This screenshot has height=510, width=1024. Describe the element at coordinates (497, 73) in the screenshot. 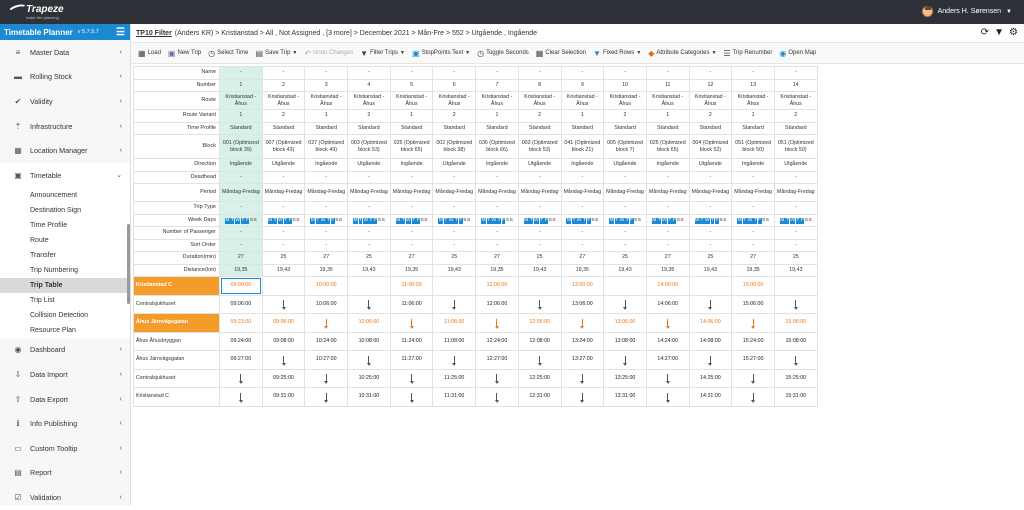

I see `trip-cell-name: -` at that location.